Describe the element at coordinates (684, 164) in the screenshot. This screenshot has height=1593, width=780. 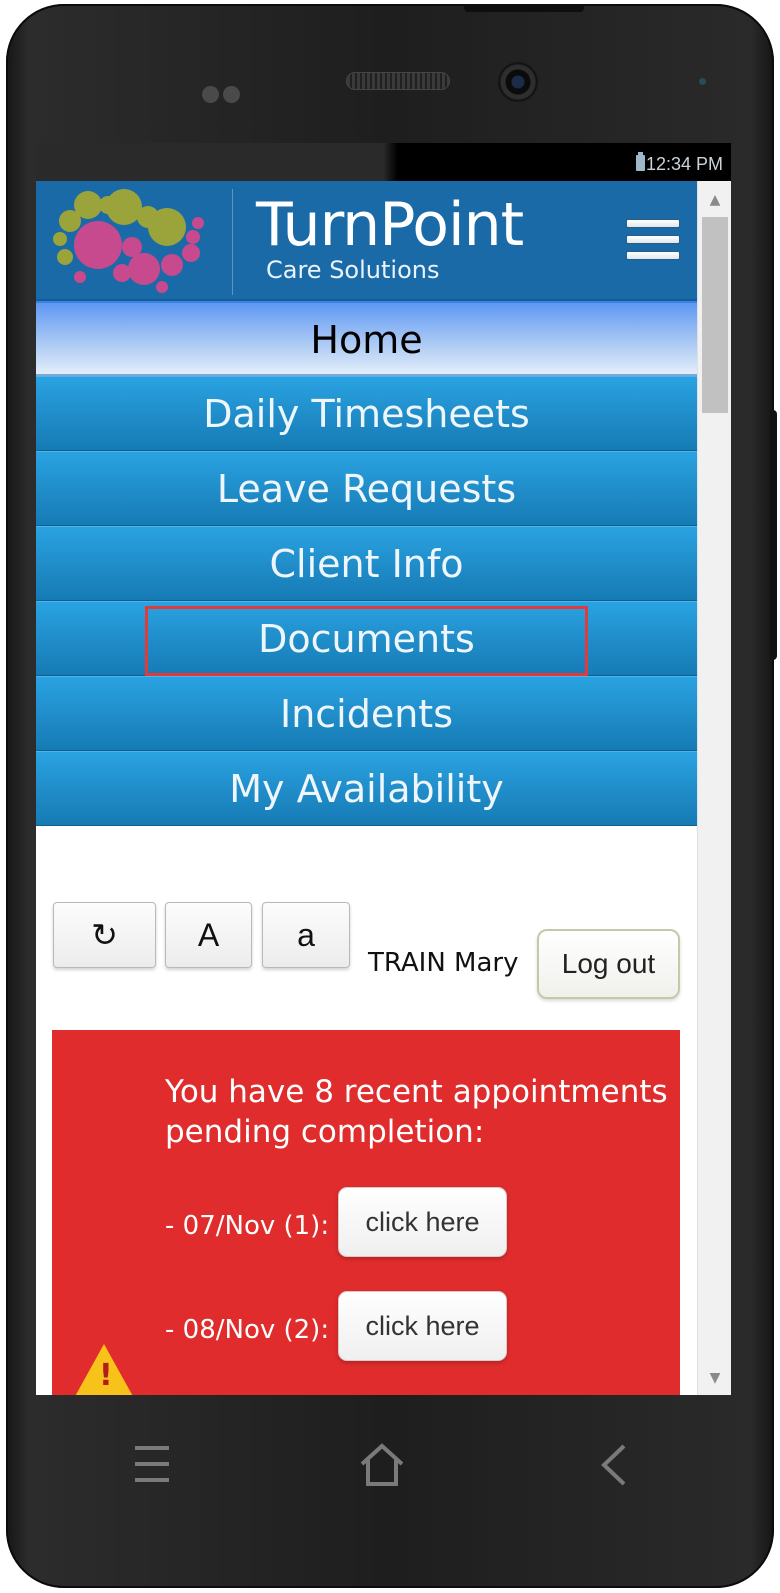
I see `status-time: 12:34 PM` at that location.